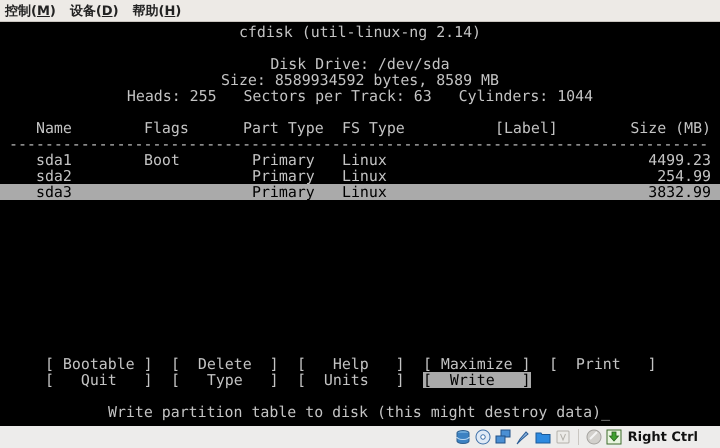  What do you see at coordinates (30, 11) in the screenshot?
I see `menu-item: 控制(M)` at bounding box center [30, 11].